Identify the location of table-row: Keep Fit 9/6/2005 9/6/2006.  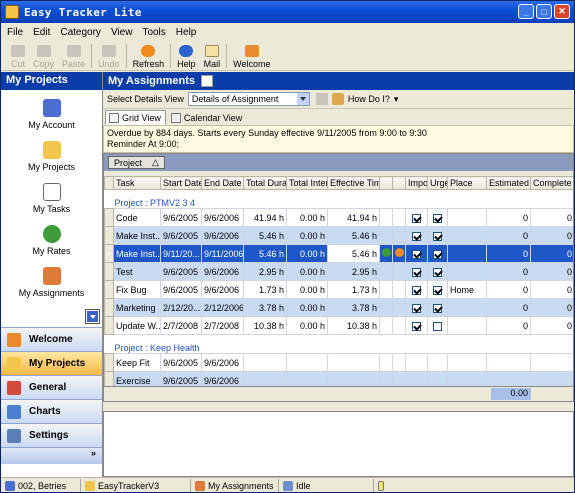
(338, 362).